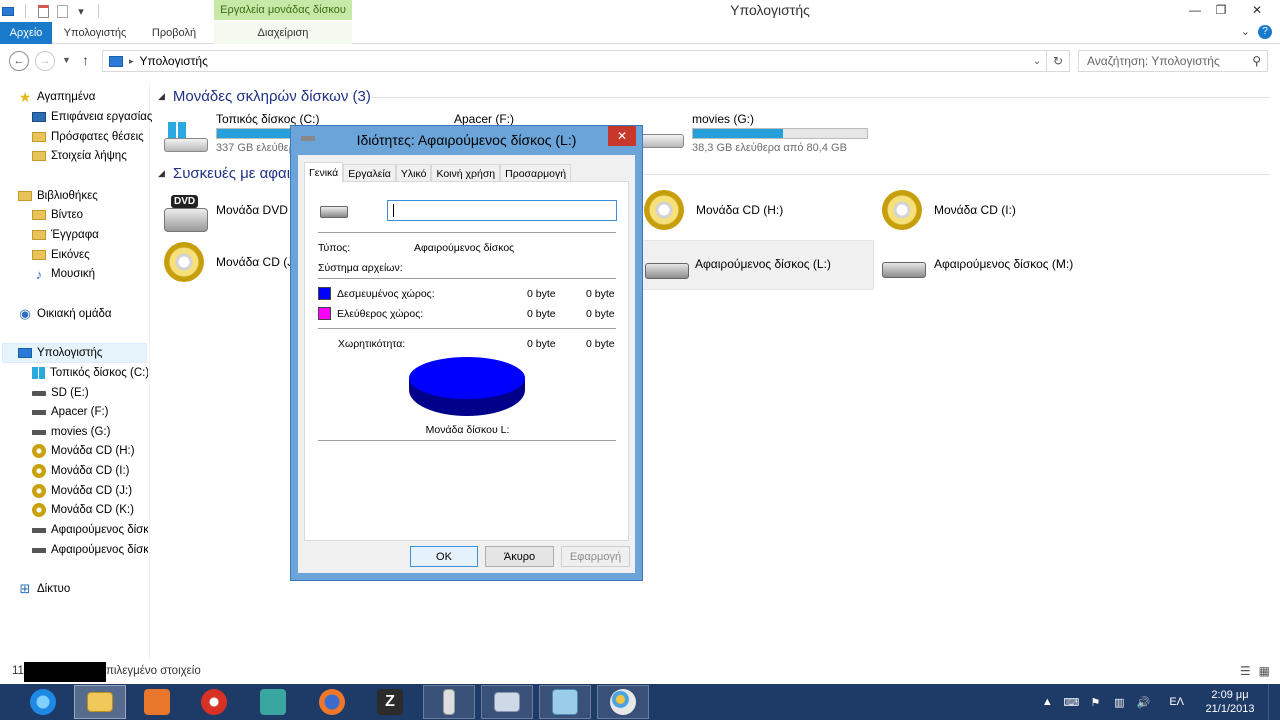  Describe the element at coordinates (466, 173) in the screenshot. I see `tab-sharing: Κοινή χρήση` at that location.